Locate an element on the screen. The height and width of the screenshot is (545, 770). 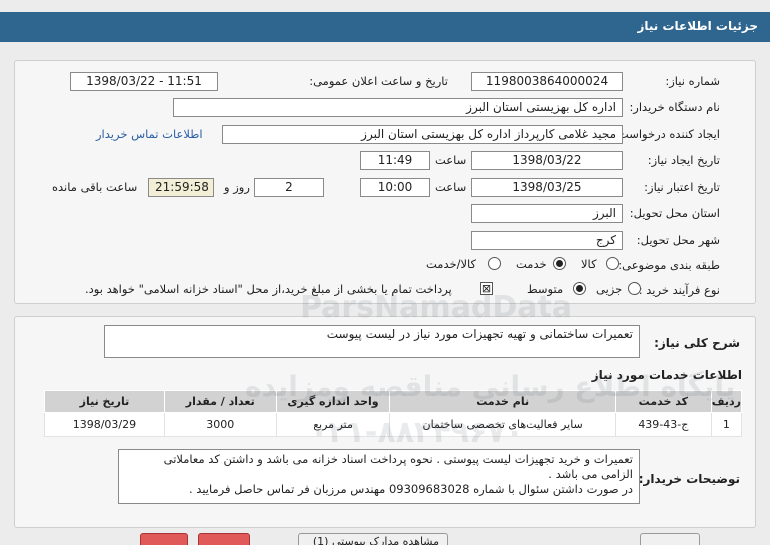
announce-field: 1398/03/22 - 11:51 is located at coordinates (144, 81).